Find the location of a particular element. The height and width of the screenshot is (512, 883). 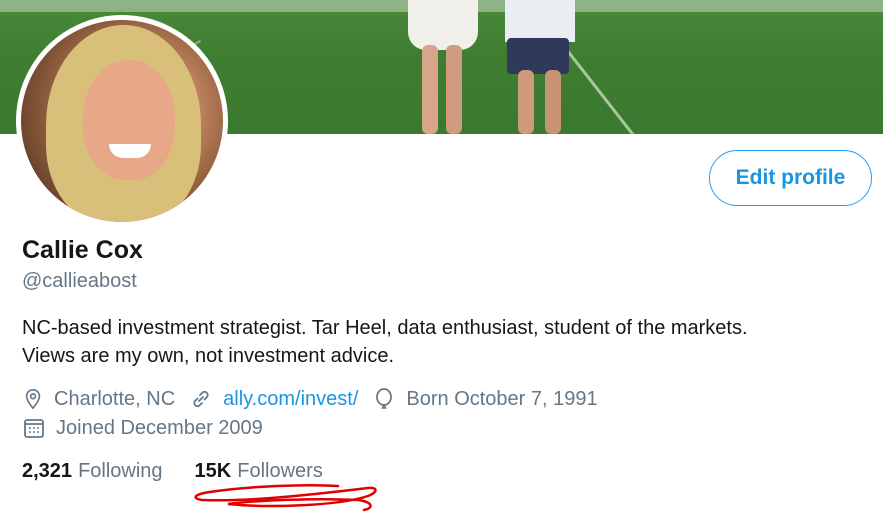

following-stat: 2,321 Following is located at coordinates (92, 471).